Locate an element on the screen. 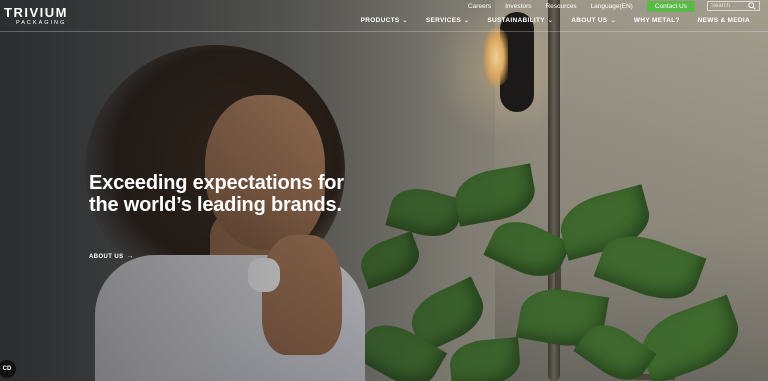 This screenshot has width=768, height=381. nav-products: PRODUCTS ⌄ is located at coordinates (384, 20).